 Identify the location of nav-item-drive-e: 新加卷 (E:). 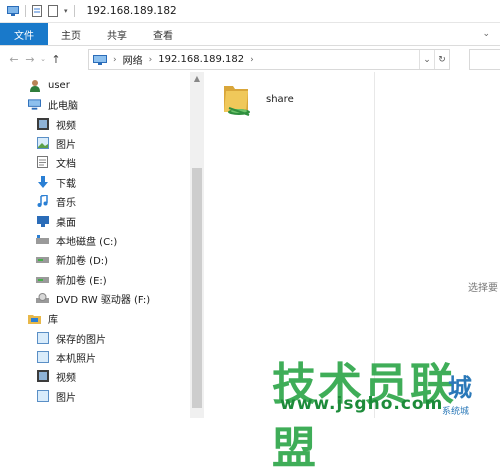
(71, 279).